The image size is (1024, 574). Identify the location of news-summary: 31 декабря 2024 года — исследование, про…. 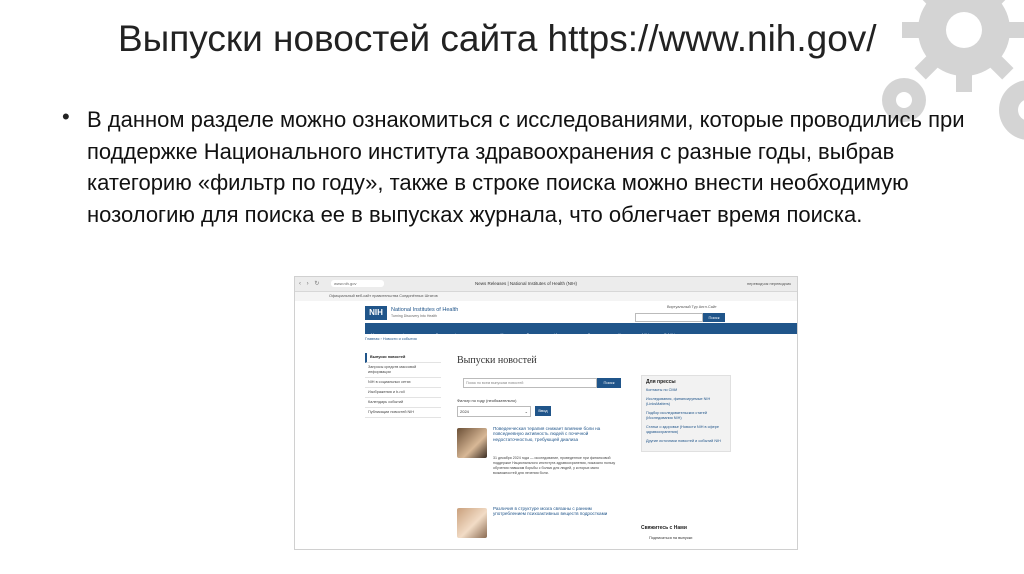
(554, 465).